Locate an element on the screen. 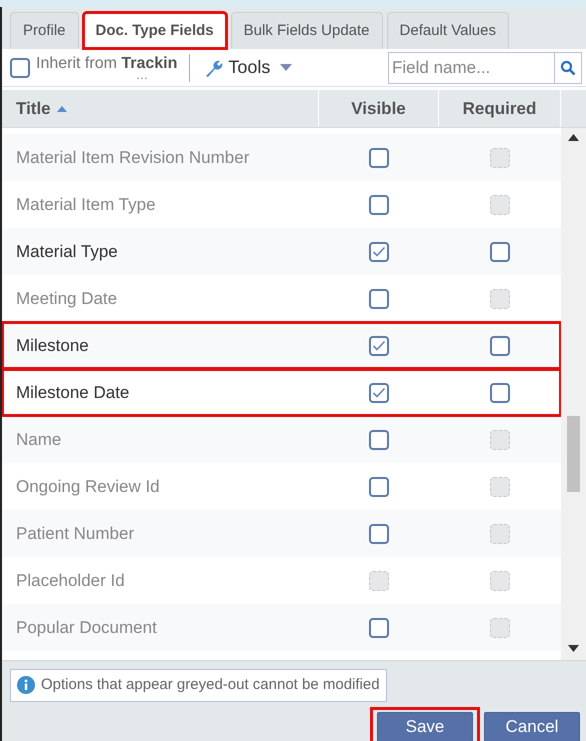 This screenshot has height=741, width=586. column-header: Required is located at coordinates (500, 108).